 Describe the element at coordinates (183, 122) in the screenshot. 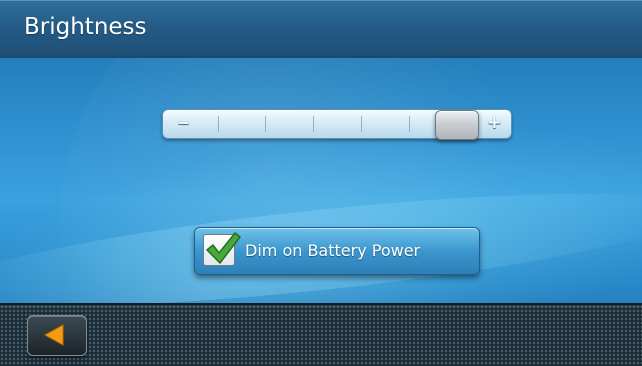

I see `decrease-brightness-button: −` at that location.